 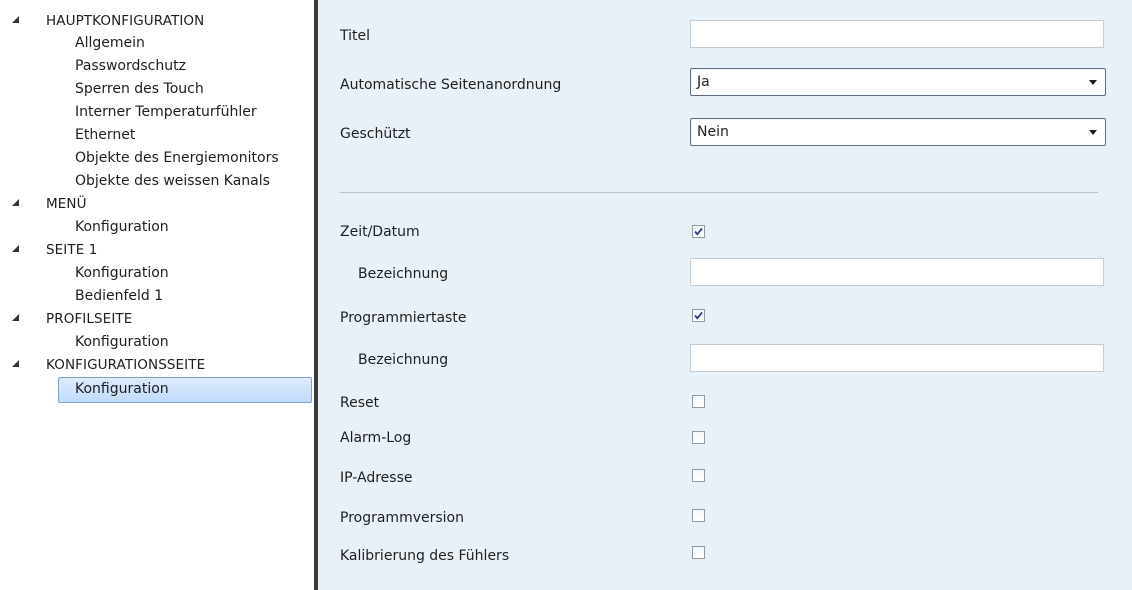 I want to click on programmiertaste-checkbox, so click(x=698, y=315).